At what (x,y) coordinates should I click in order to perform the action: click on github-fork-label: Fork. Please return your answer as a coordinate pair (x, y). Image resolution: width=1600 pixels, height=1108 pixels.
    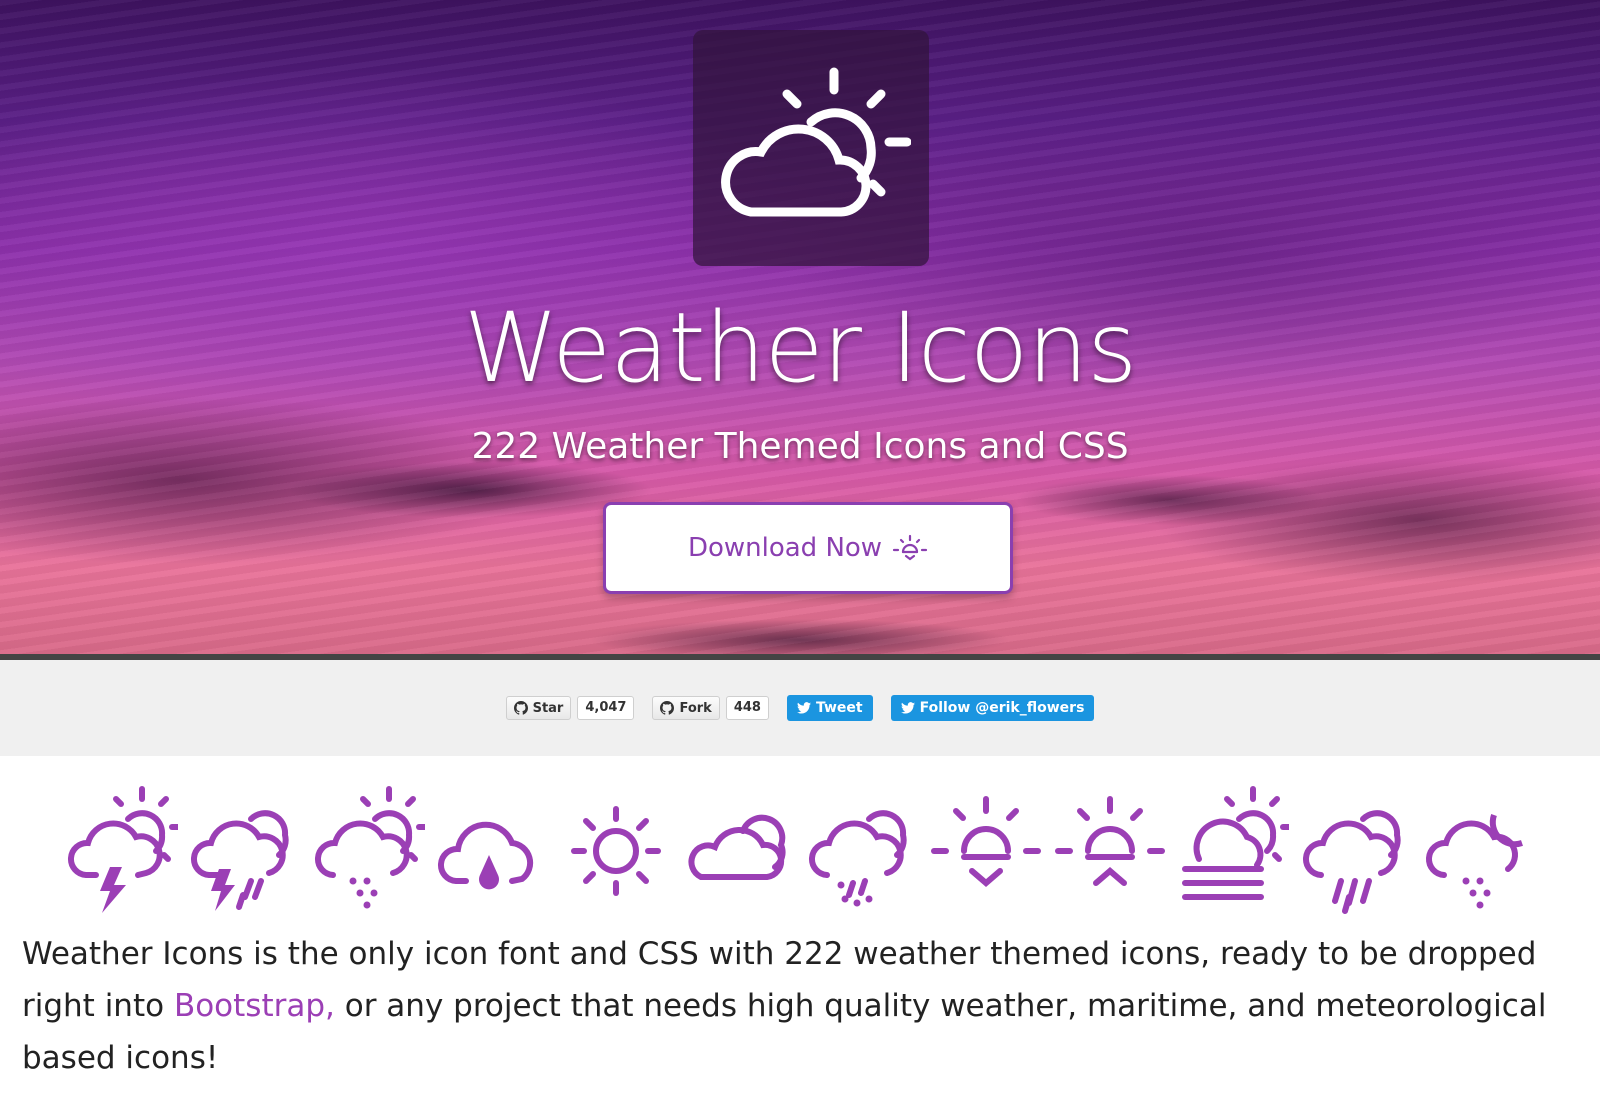
    Looking at the image, I should click on (695, 708).